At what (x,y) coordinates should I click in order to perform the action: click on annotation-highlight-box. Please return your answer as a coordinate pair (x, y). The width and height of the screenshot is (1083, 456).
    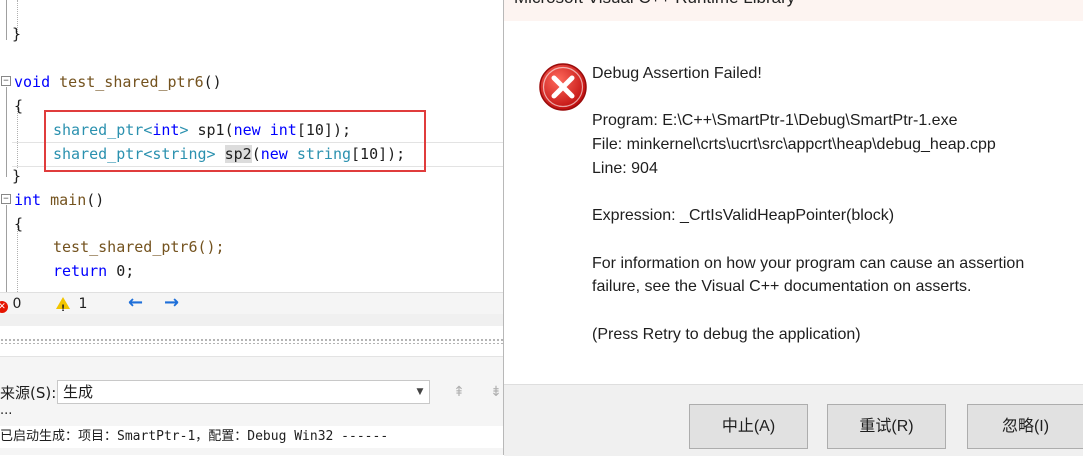
    Looking at the image, I should click on (235, 141).